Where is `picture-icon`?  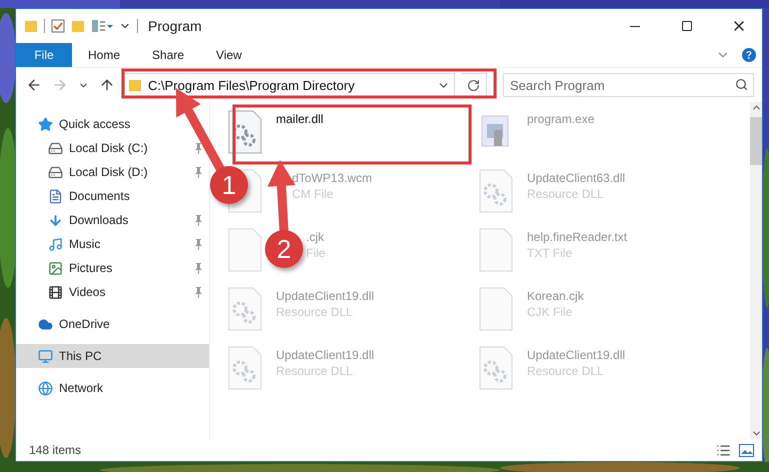
picture-icon is located at coordinates (55, 268).